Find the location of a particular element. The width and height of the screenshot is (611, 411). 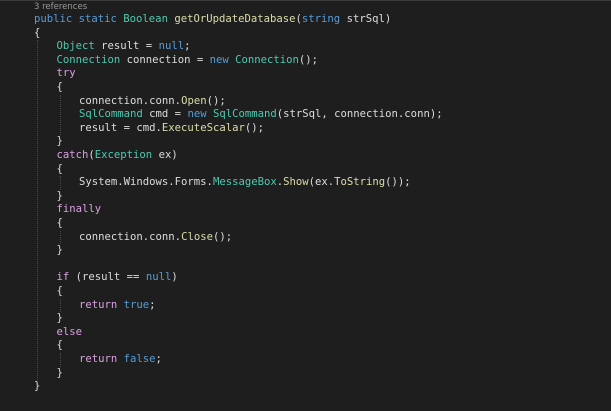

code-token: Object is located at coordinates (79, 46).